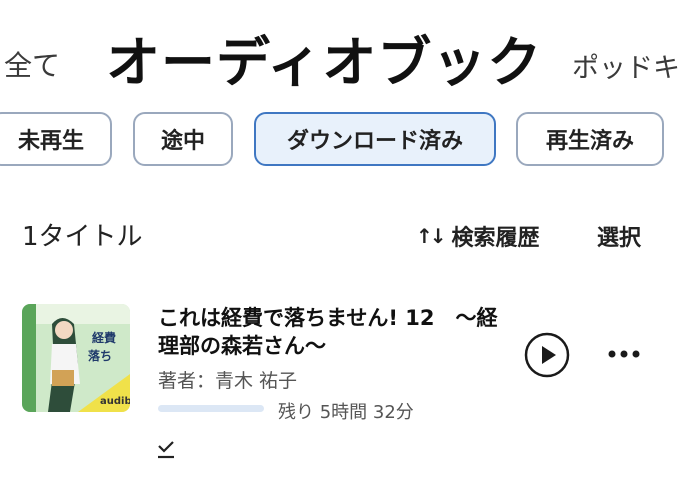  Describe the element at coordinates (346, 412) in the screenshot. I see `time-remaining: 残り 5時間 32分` at that location.